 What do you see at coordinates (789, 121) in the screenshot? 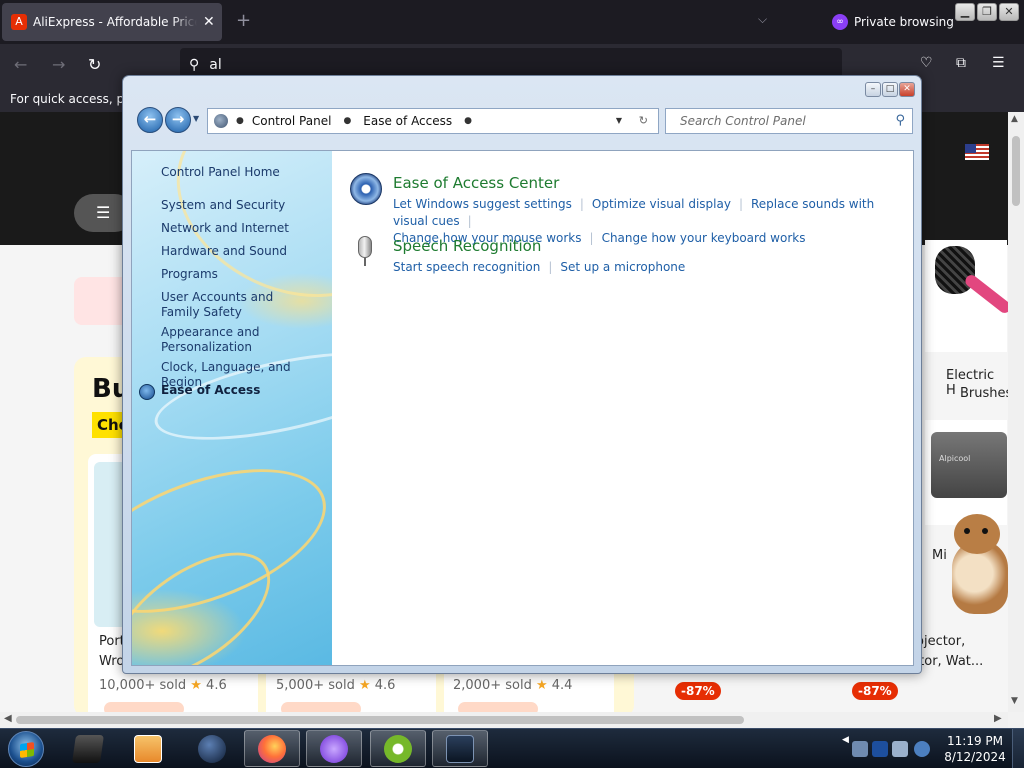
I see `search-control-panel-input: Search Control Panel ⚲` at bounding box center [789, 121].